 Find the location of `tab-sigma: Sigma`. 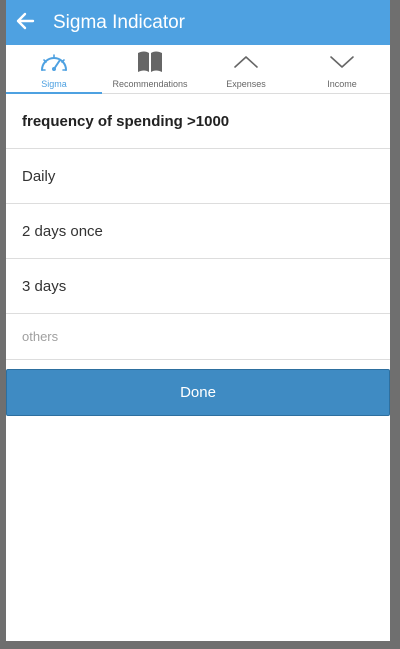

tab-sigma: Sigma is located at coordinates (54, 69).